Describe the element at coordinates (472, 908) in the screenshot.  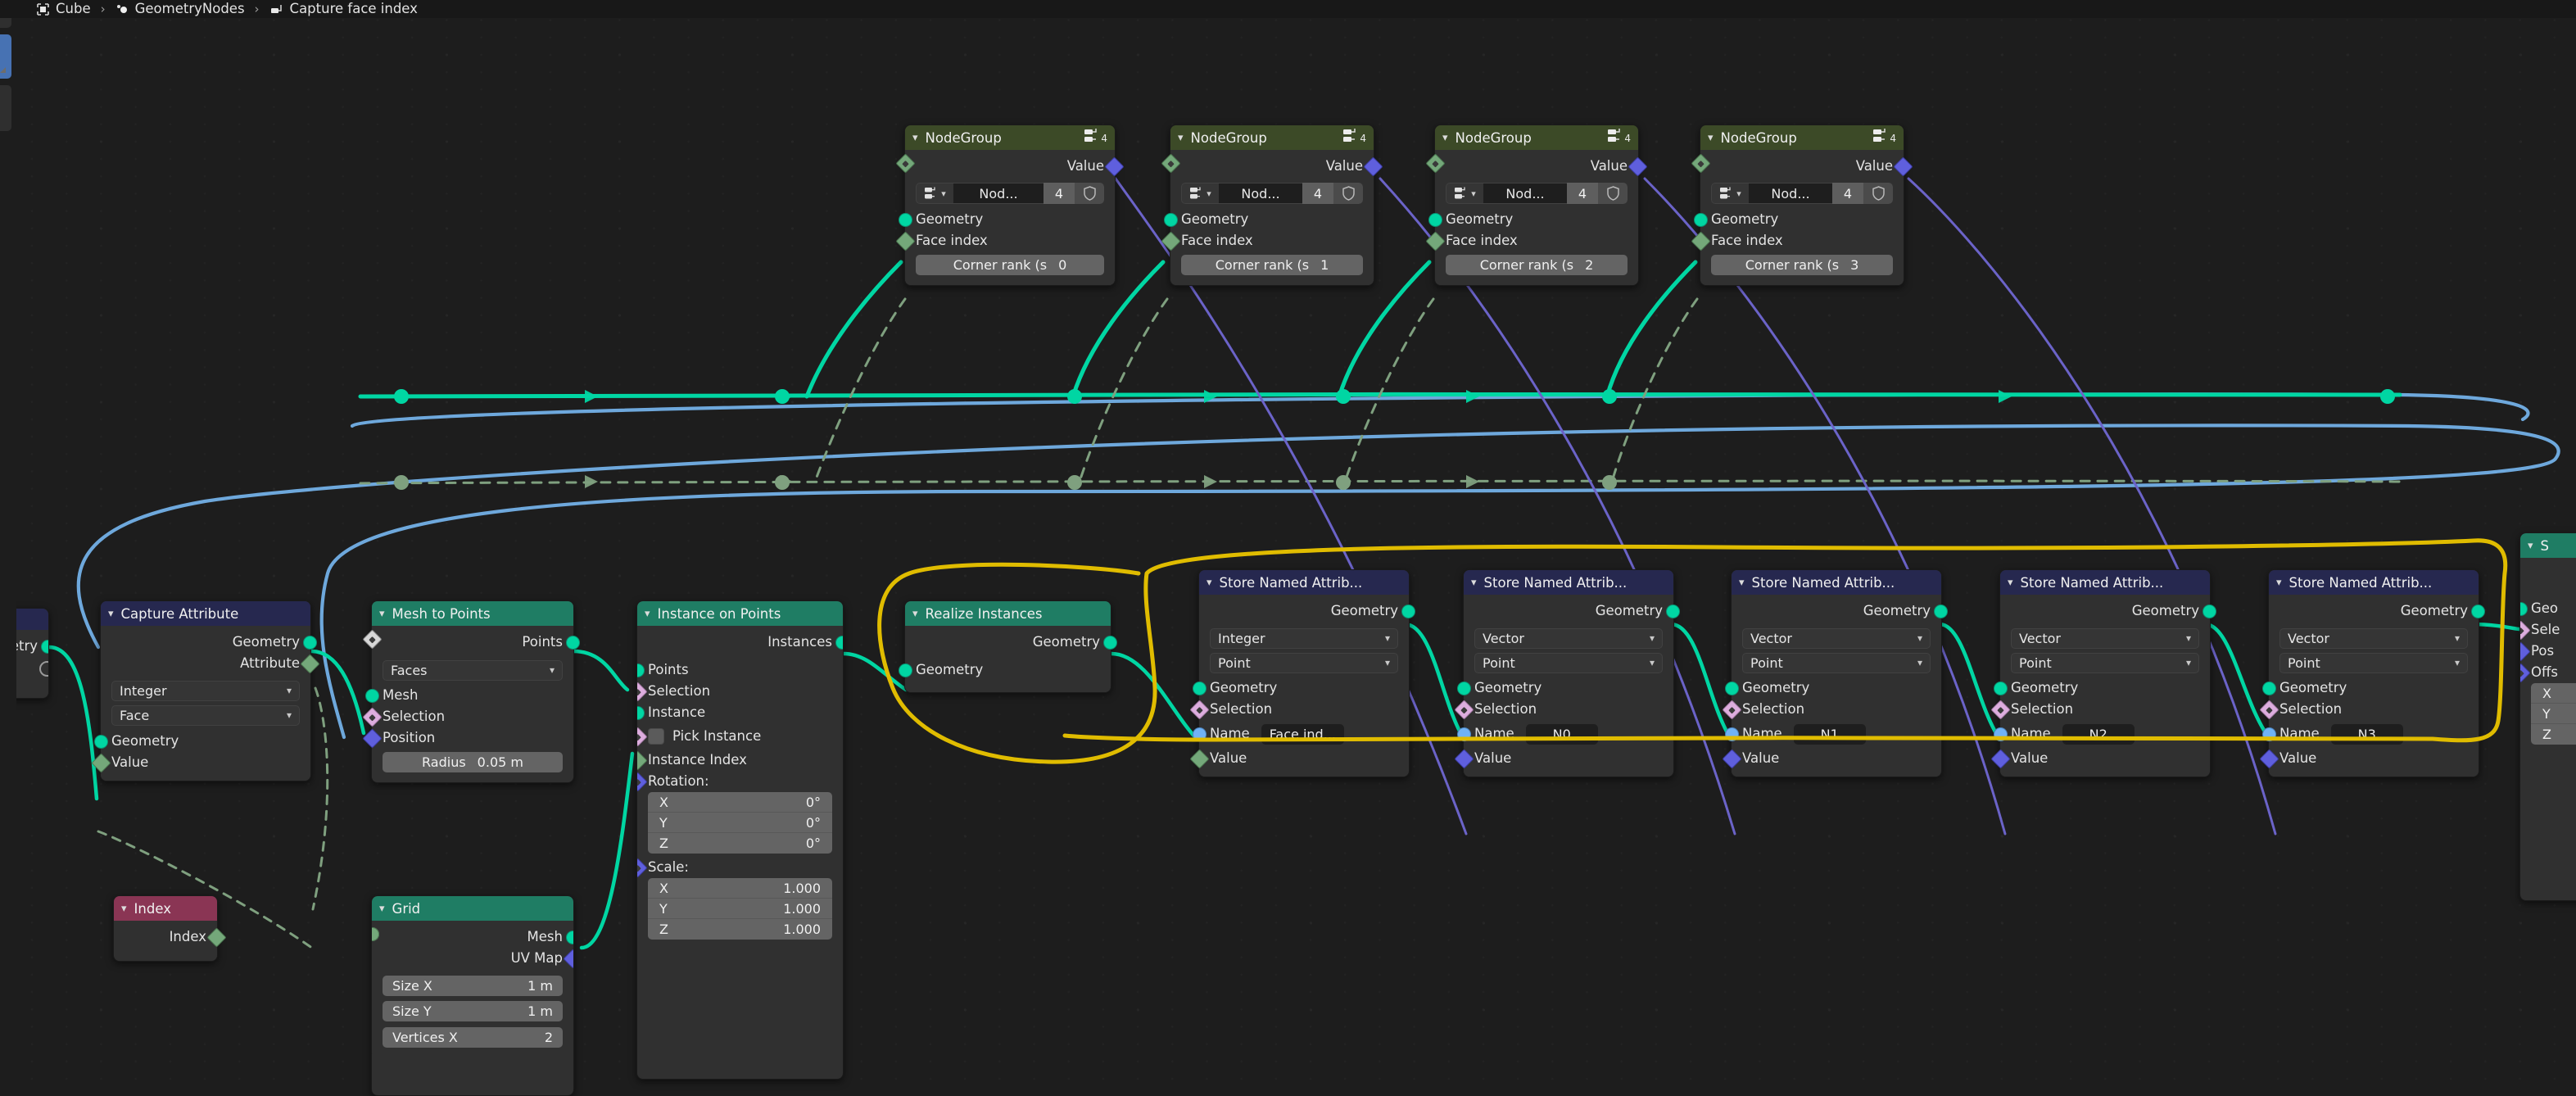
I see `node-header: ▾ Grid` at that location.